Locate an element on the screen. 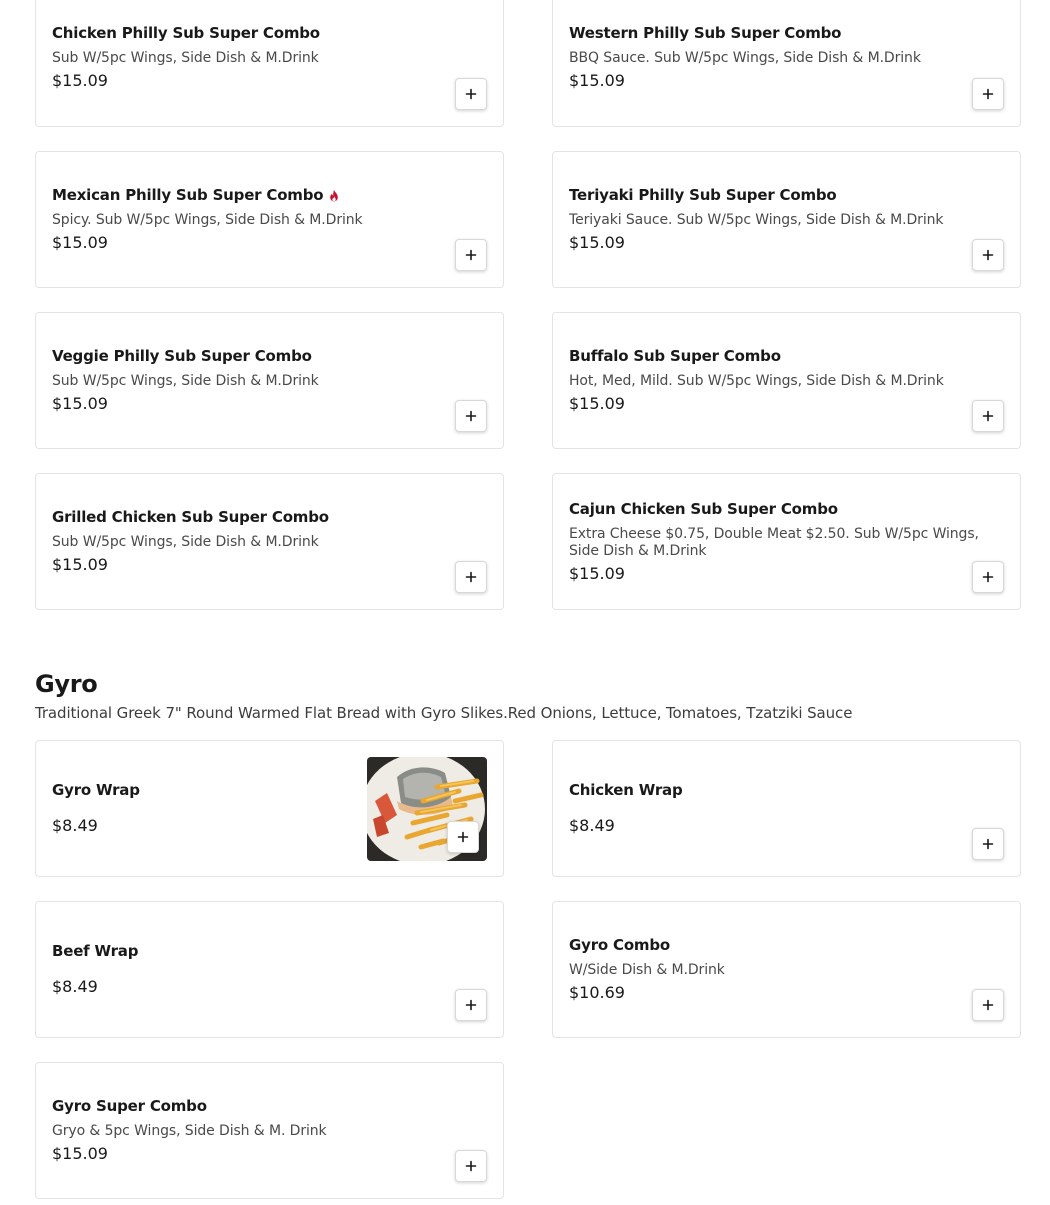 This screenshot has height=1205, width=1050. item-name: Chicken Wrap is located at coordinates (626, 790).